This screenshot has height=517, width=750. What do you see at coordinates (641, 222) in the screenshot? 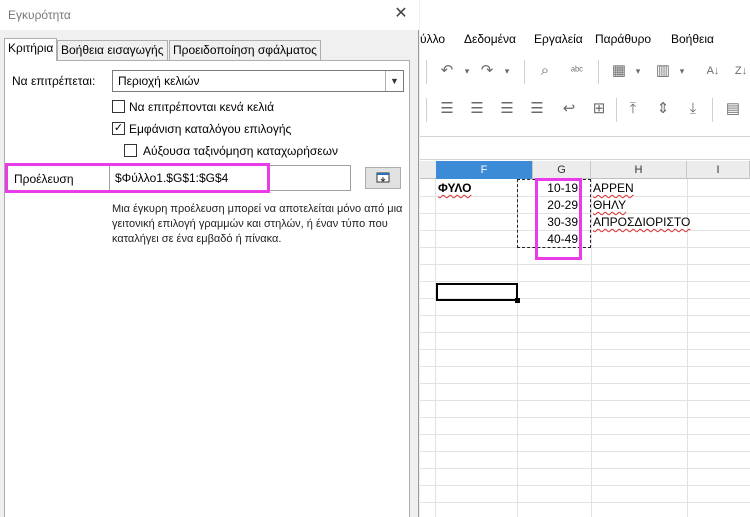
I see `cell-h3: ΑΠΡΟΣΔΙΟΡΙΣΤΟ` at bounding box center [641, 222].